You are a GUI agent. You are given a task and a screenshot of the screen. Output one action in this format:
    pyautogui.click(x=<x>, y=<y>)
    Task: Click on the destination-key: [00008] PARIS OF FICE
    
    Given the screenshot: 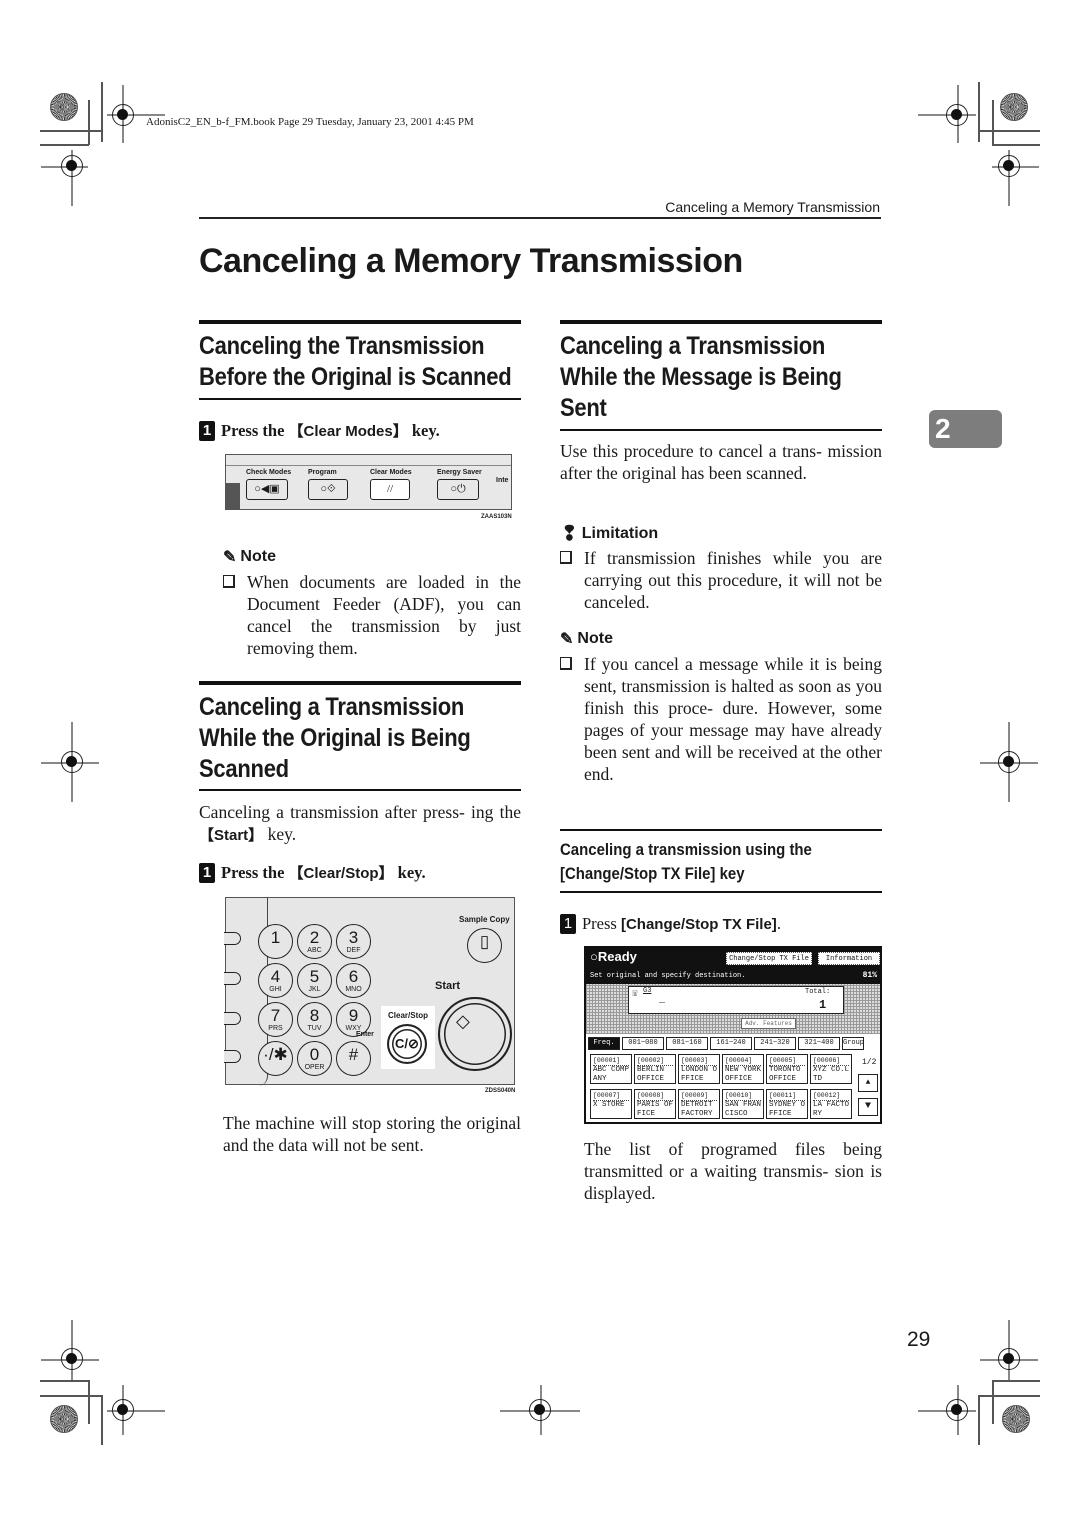 What is the action you would take?
    pyautogui.click(x=655, y=1104)
    